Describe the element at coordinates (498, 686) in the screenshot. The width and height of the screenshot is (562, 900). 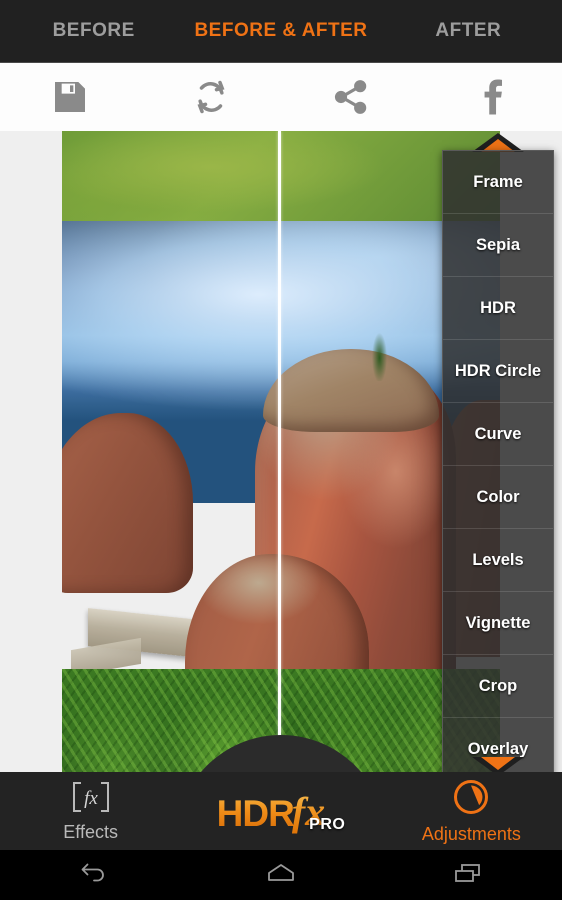
I see `menu-item-crop: Crop` at that location.